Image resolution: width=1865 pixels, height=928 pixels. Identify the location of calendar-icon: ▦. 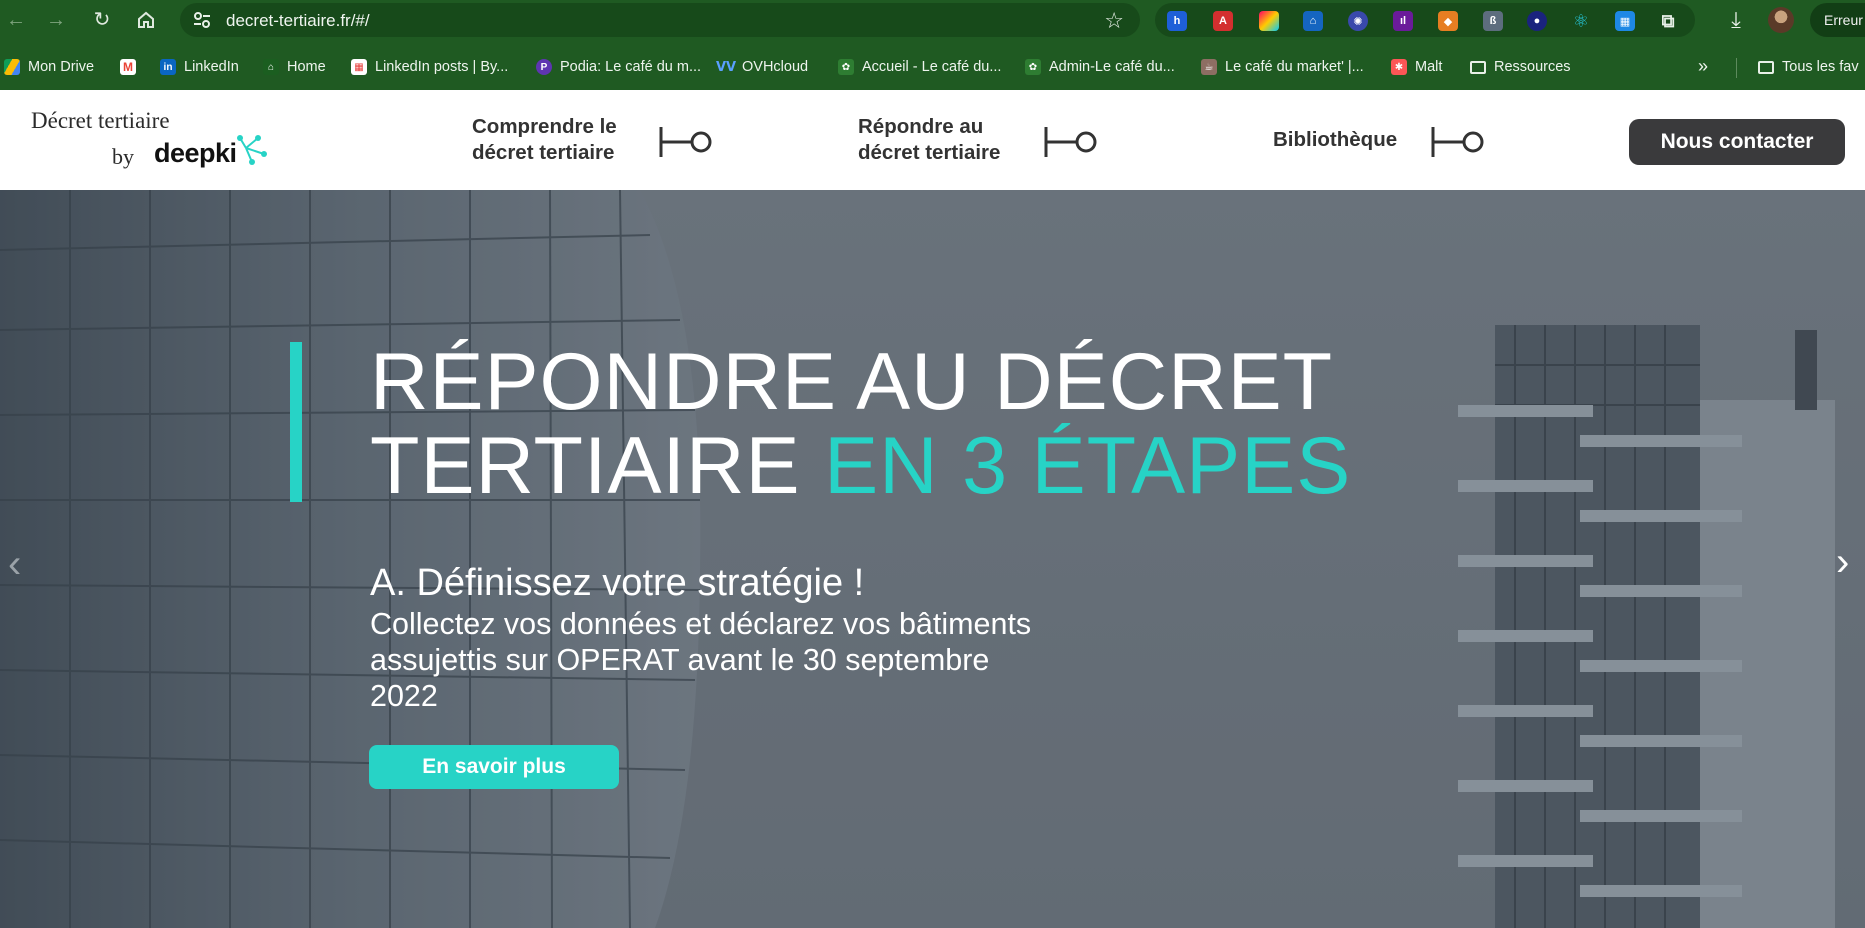
(359, 67).